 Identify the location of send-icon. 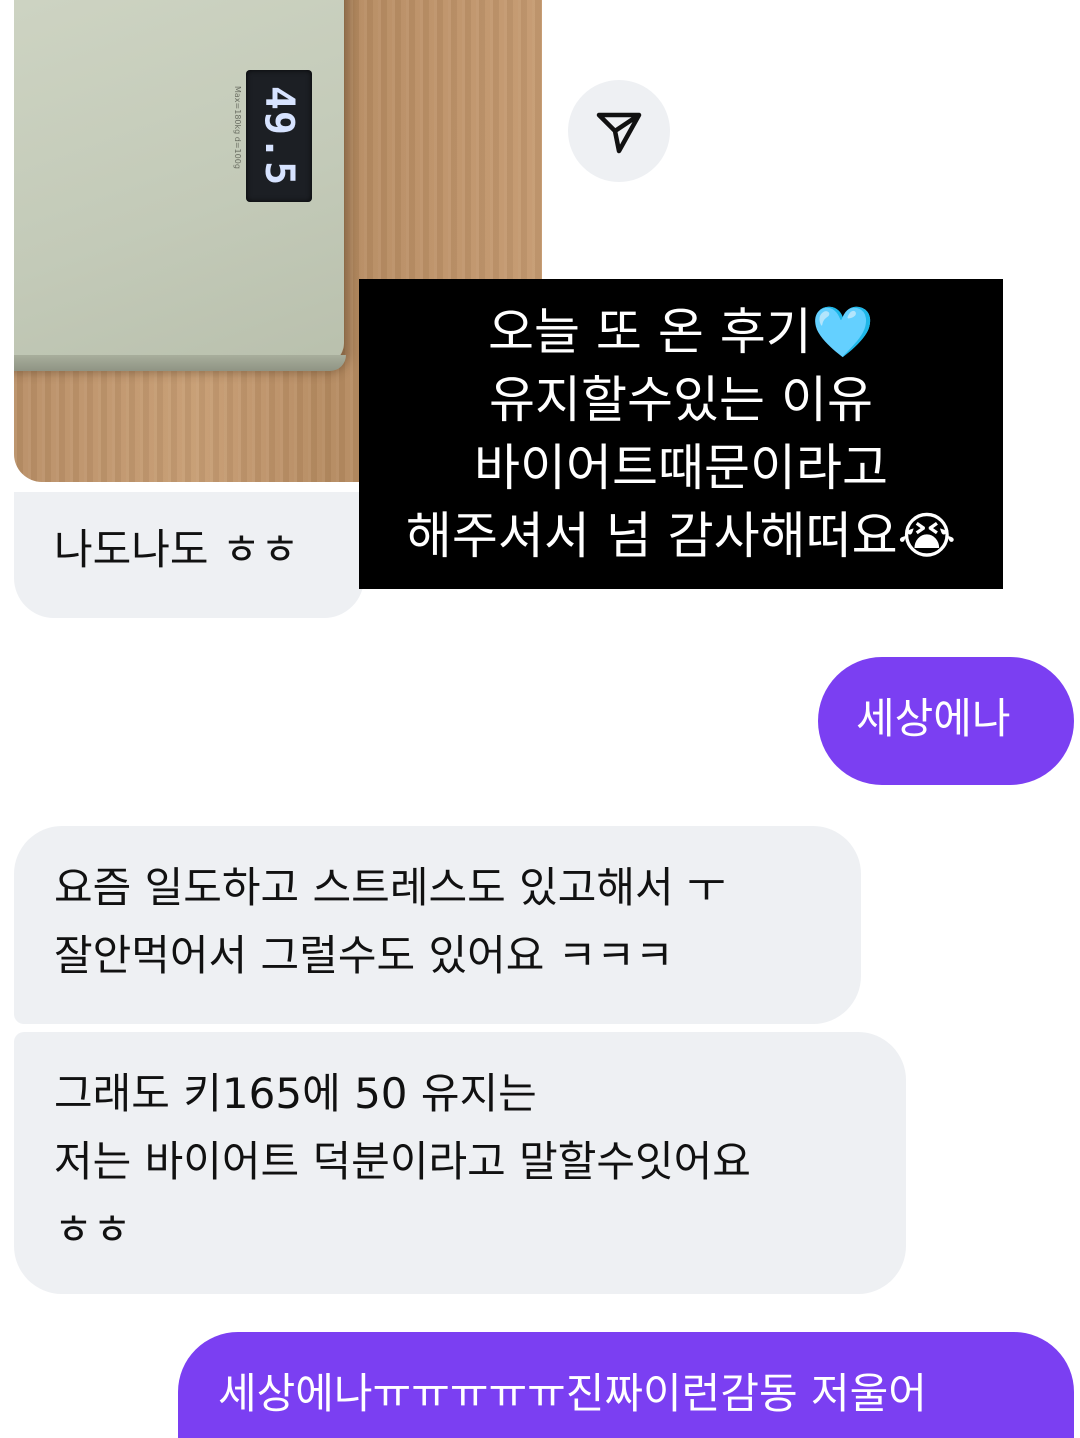
(619, 133).